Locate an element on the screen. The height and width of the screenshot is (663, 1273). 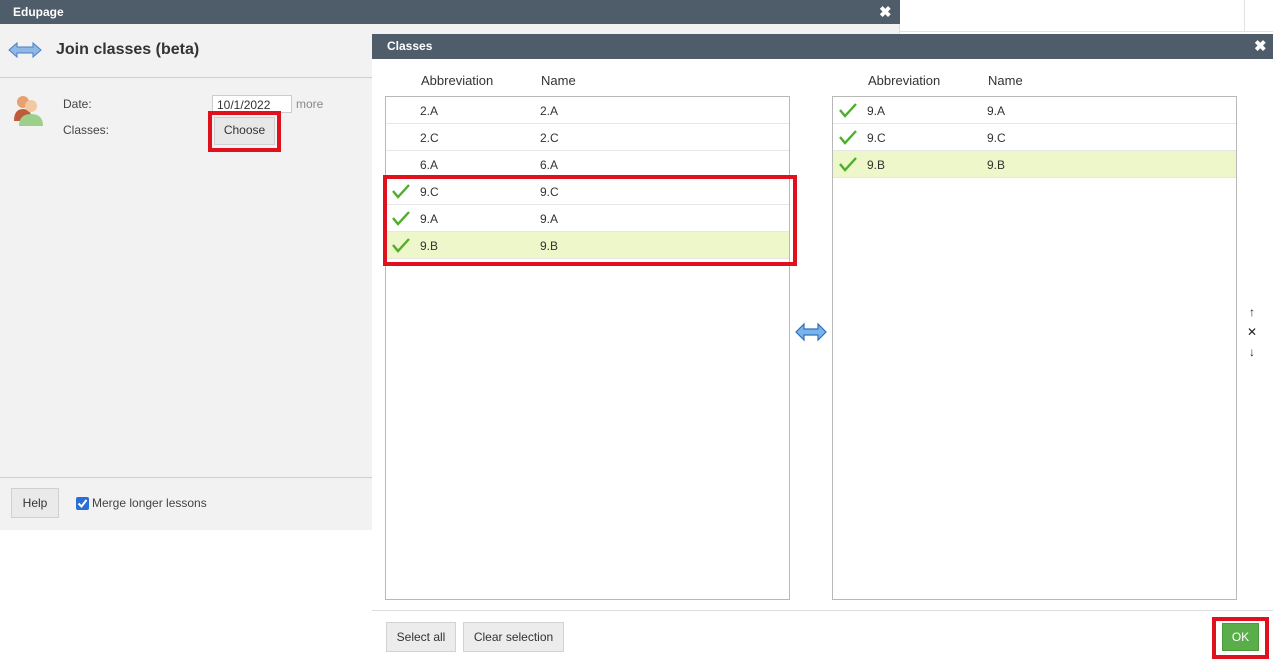
background-strip is located at coordinates (1086, 16).